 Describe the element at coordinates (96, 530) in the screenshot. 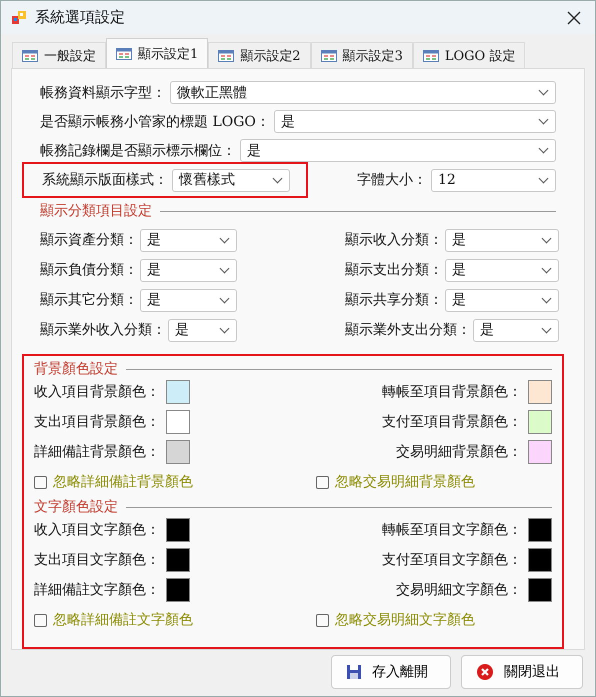

I see `field-label: 收入項目文字顏色：` at that location.